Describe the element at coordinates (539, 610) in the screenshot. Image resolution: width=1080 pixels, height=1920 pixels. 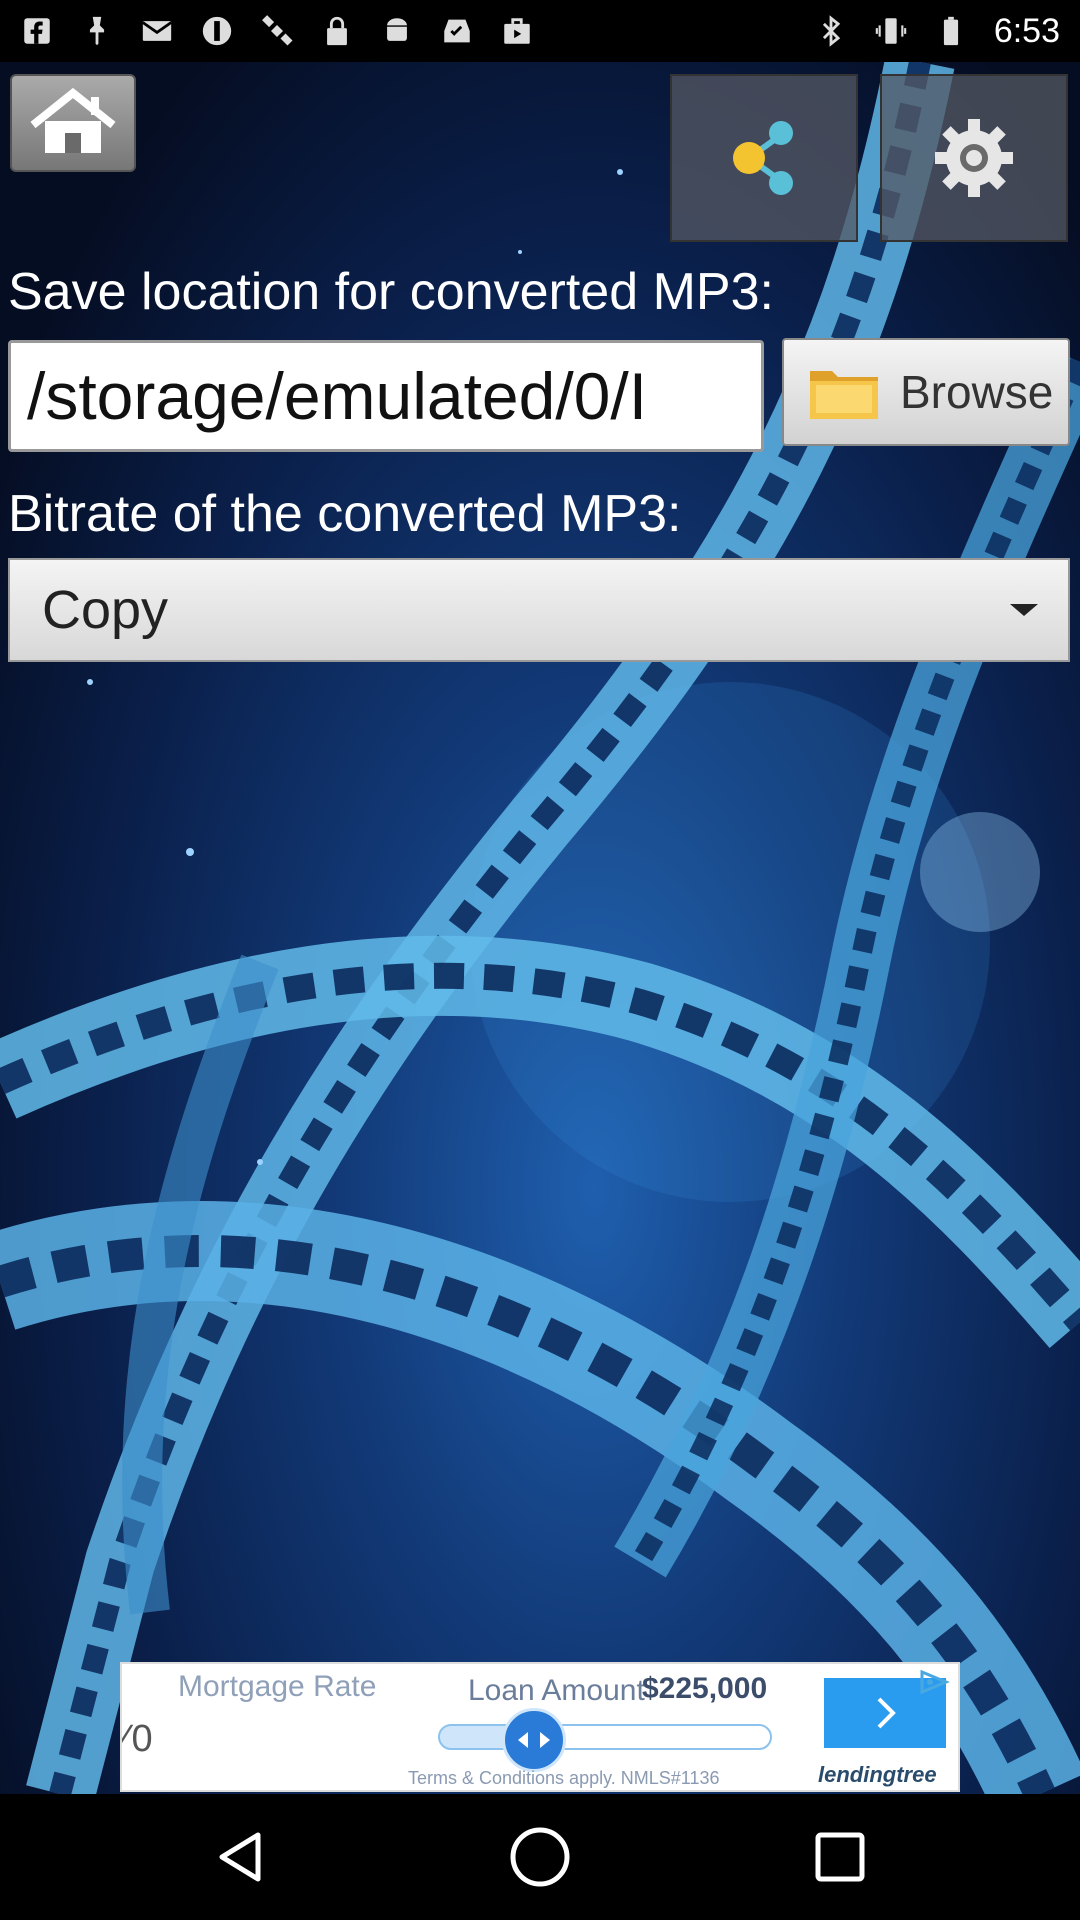
I see `bitrate-dropdown: Copy` at that location.